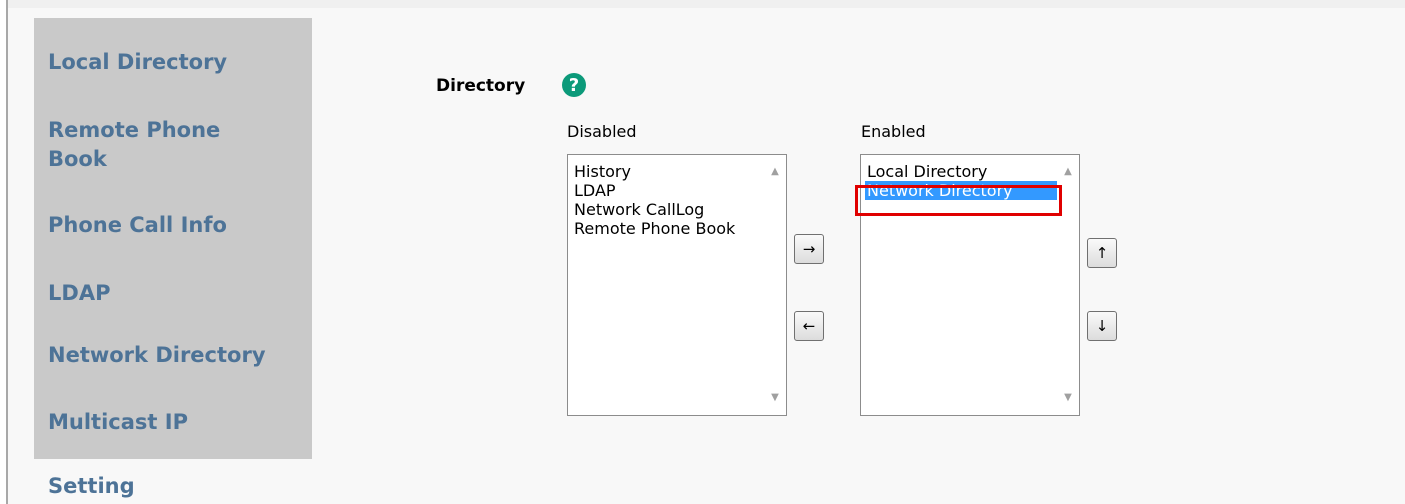 The height and width of the screenshot is (504, 1405). Describe the element at coordinates (91, 486) in the screenshot. I see `sidebar-item-setting: Setting` at that location.